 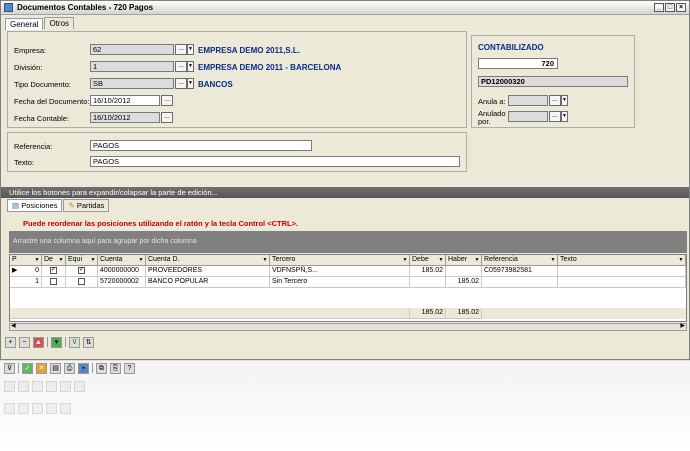 What do you see at coordinates (190, 83) in the screenshot?
I see `tipo-dropdown-button: ▼` at bounding box center [190, 83].